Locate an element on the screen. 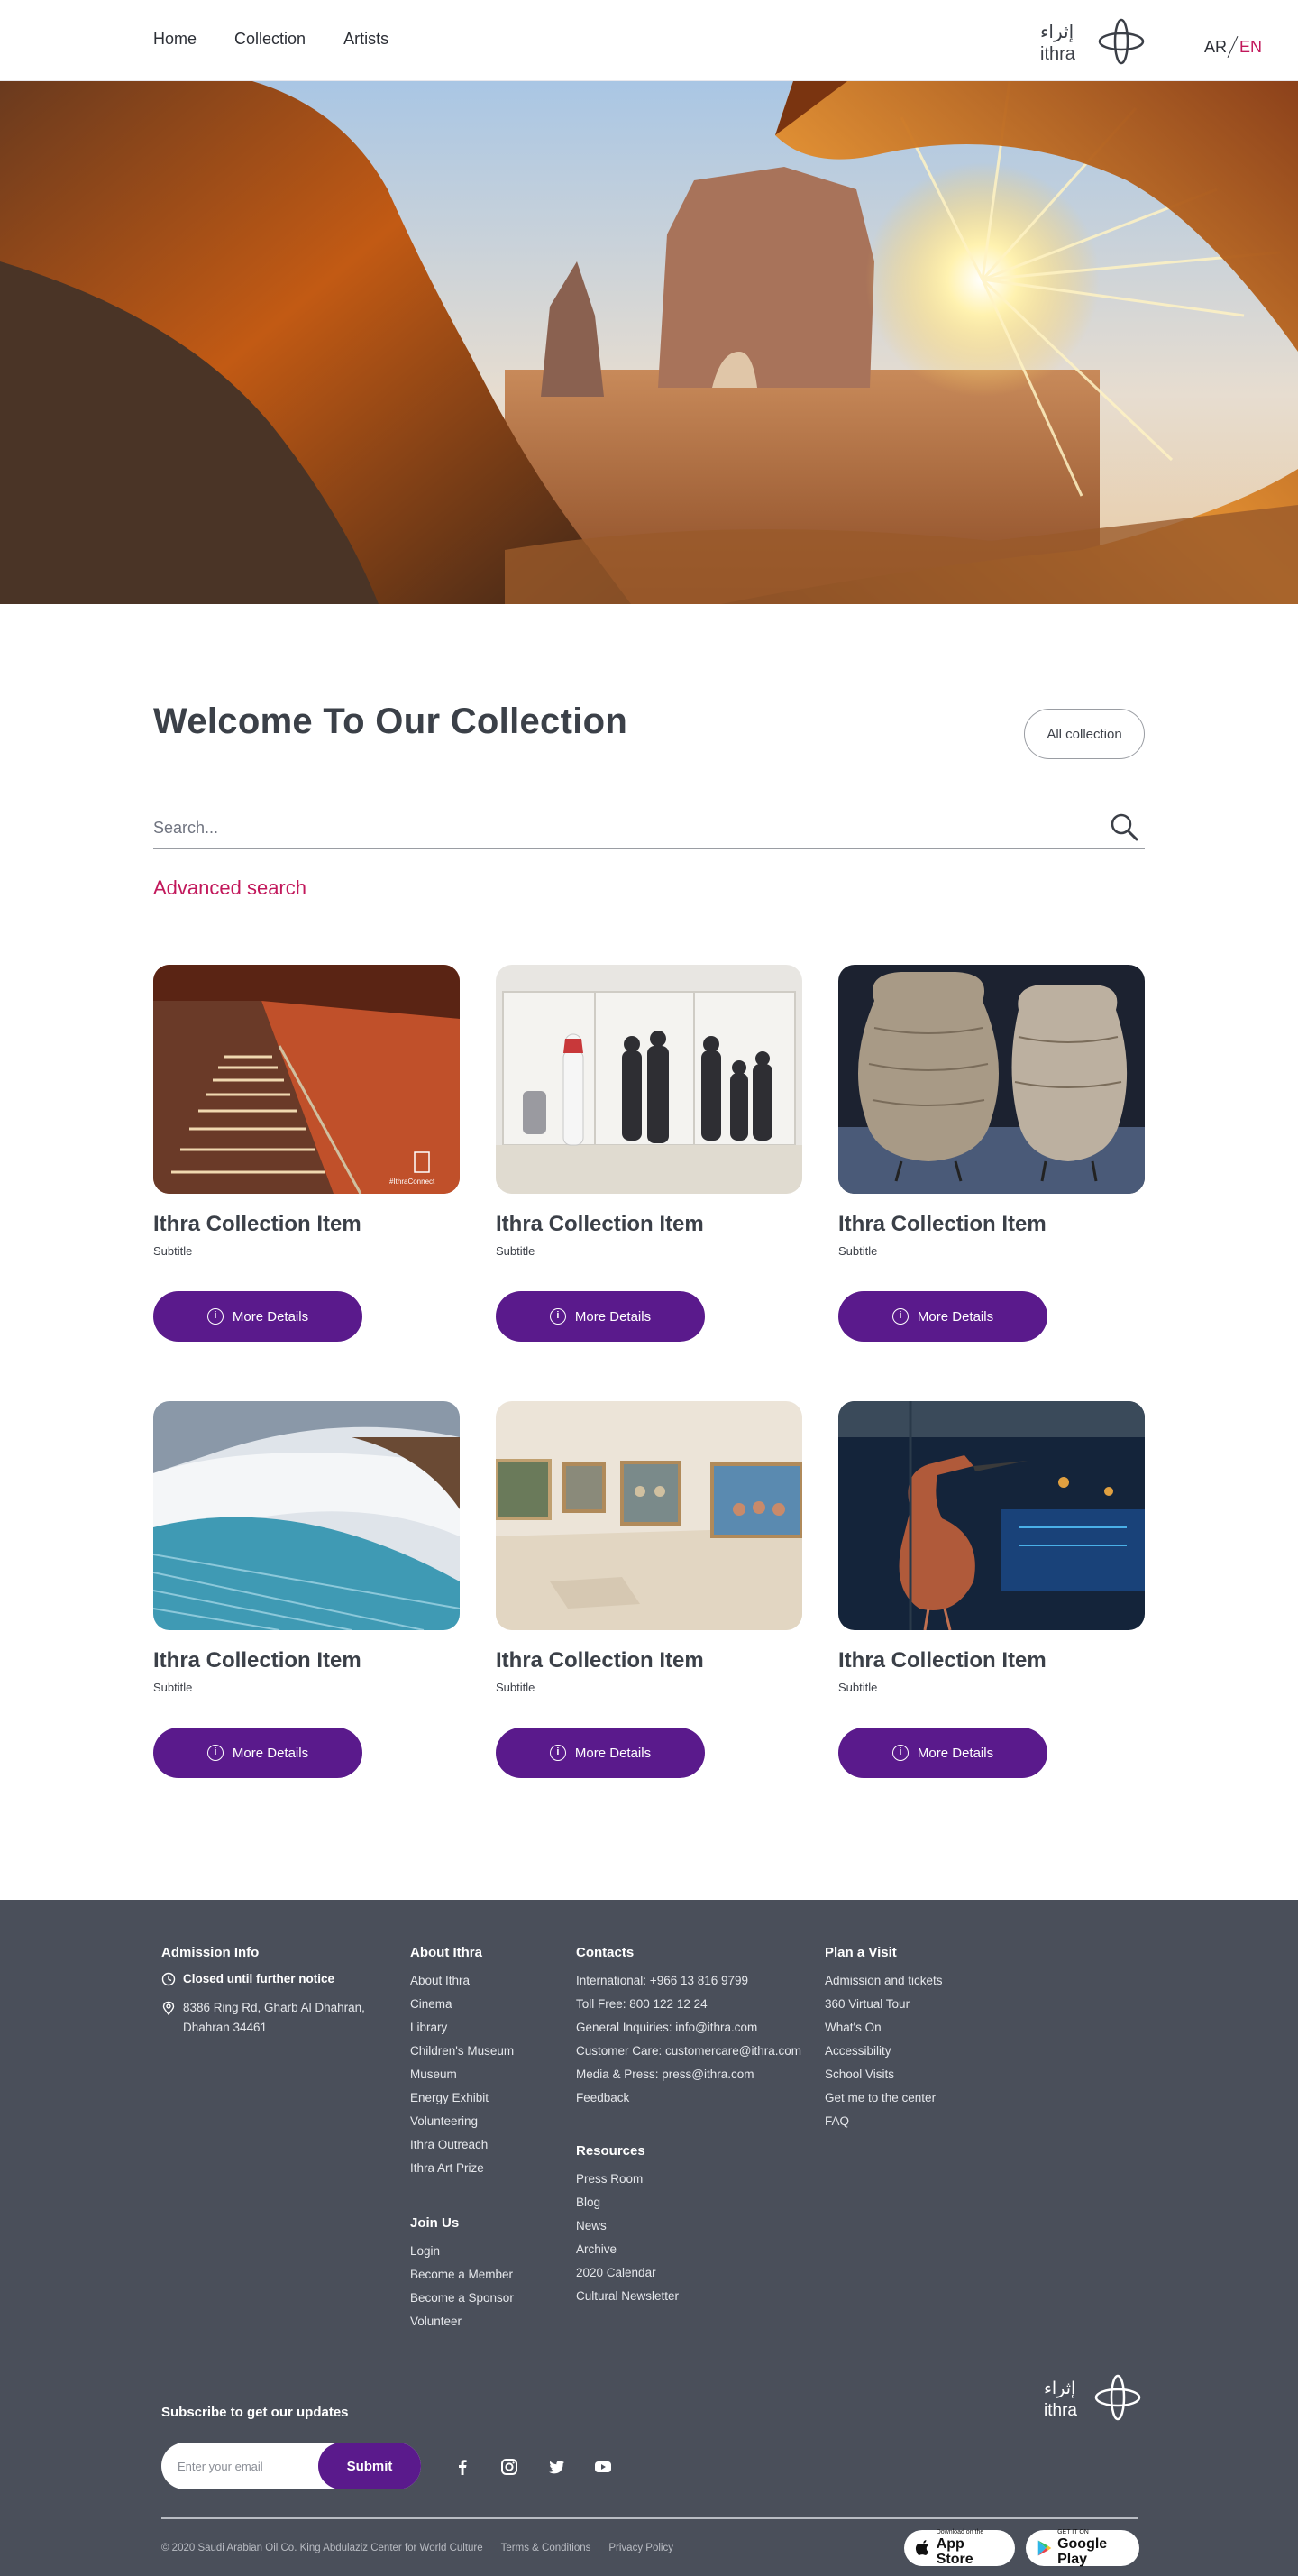  ithra-logo: إثراء ithra is located at coordinates (1092, 40).